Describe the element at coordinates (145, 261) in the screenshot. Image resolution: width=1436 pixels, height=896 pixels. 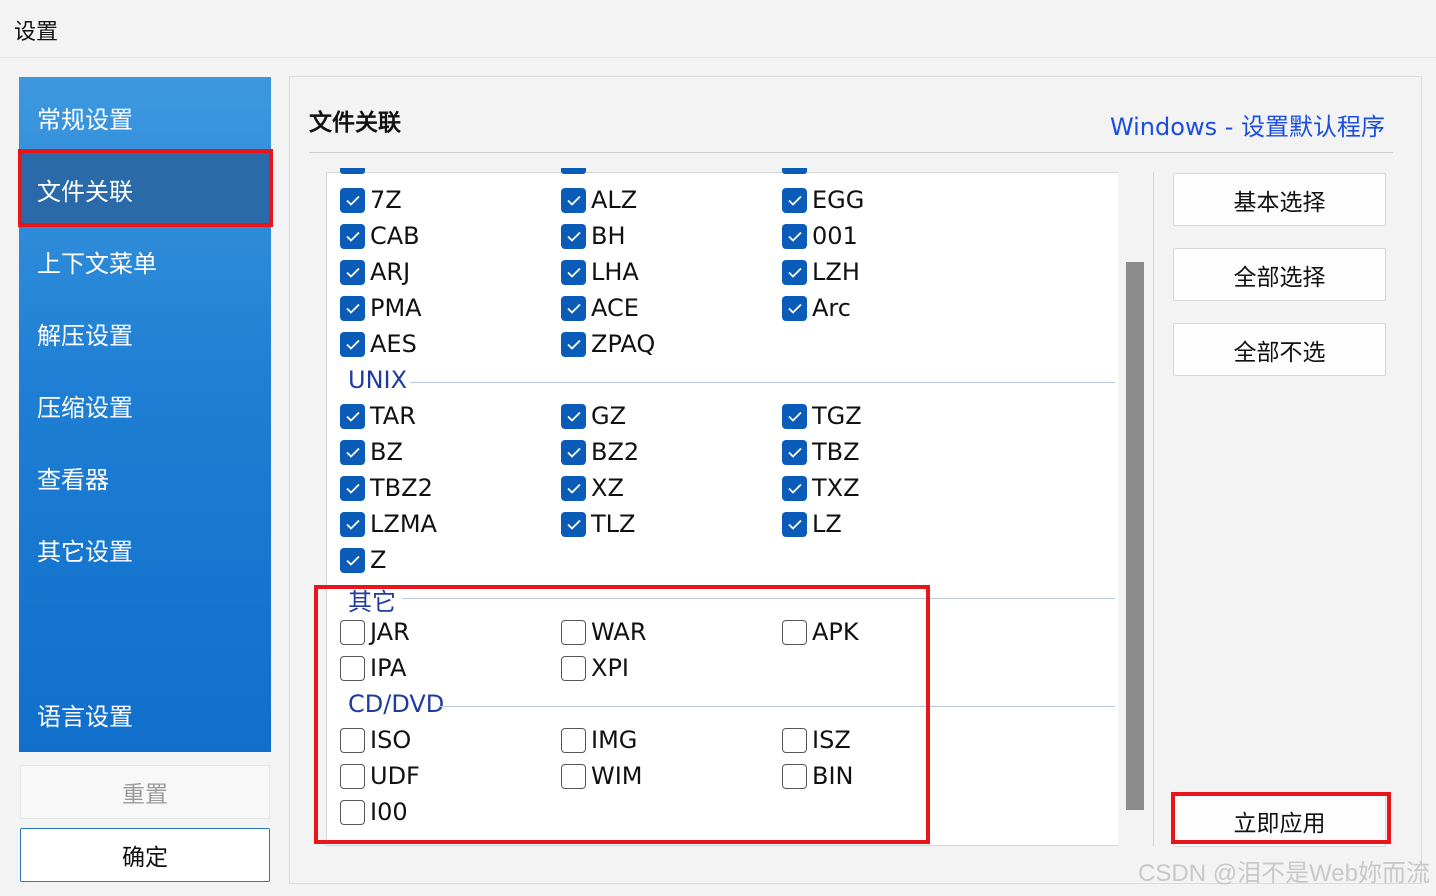
I see `sidebar-item-context-menu: 上下文菜单` at that location.